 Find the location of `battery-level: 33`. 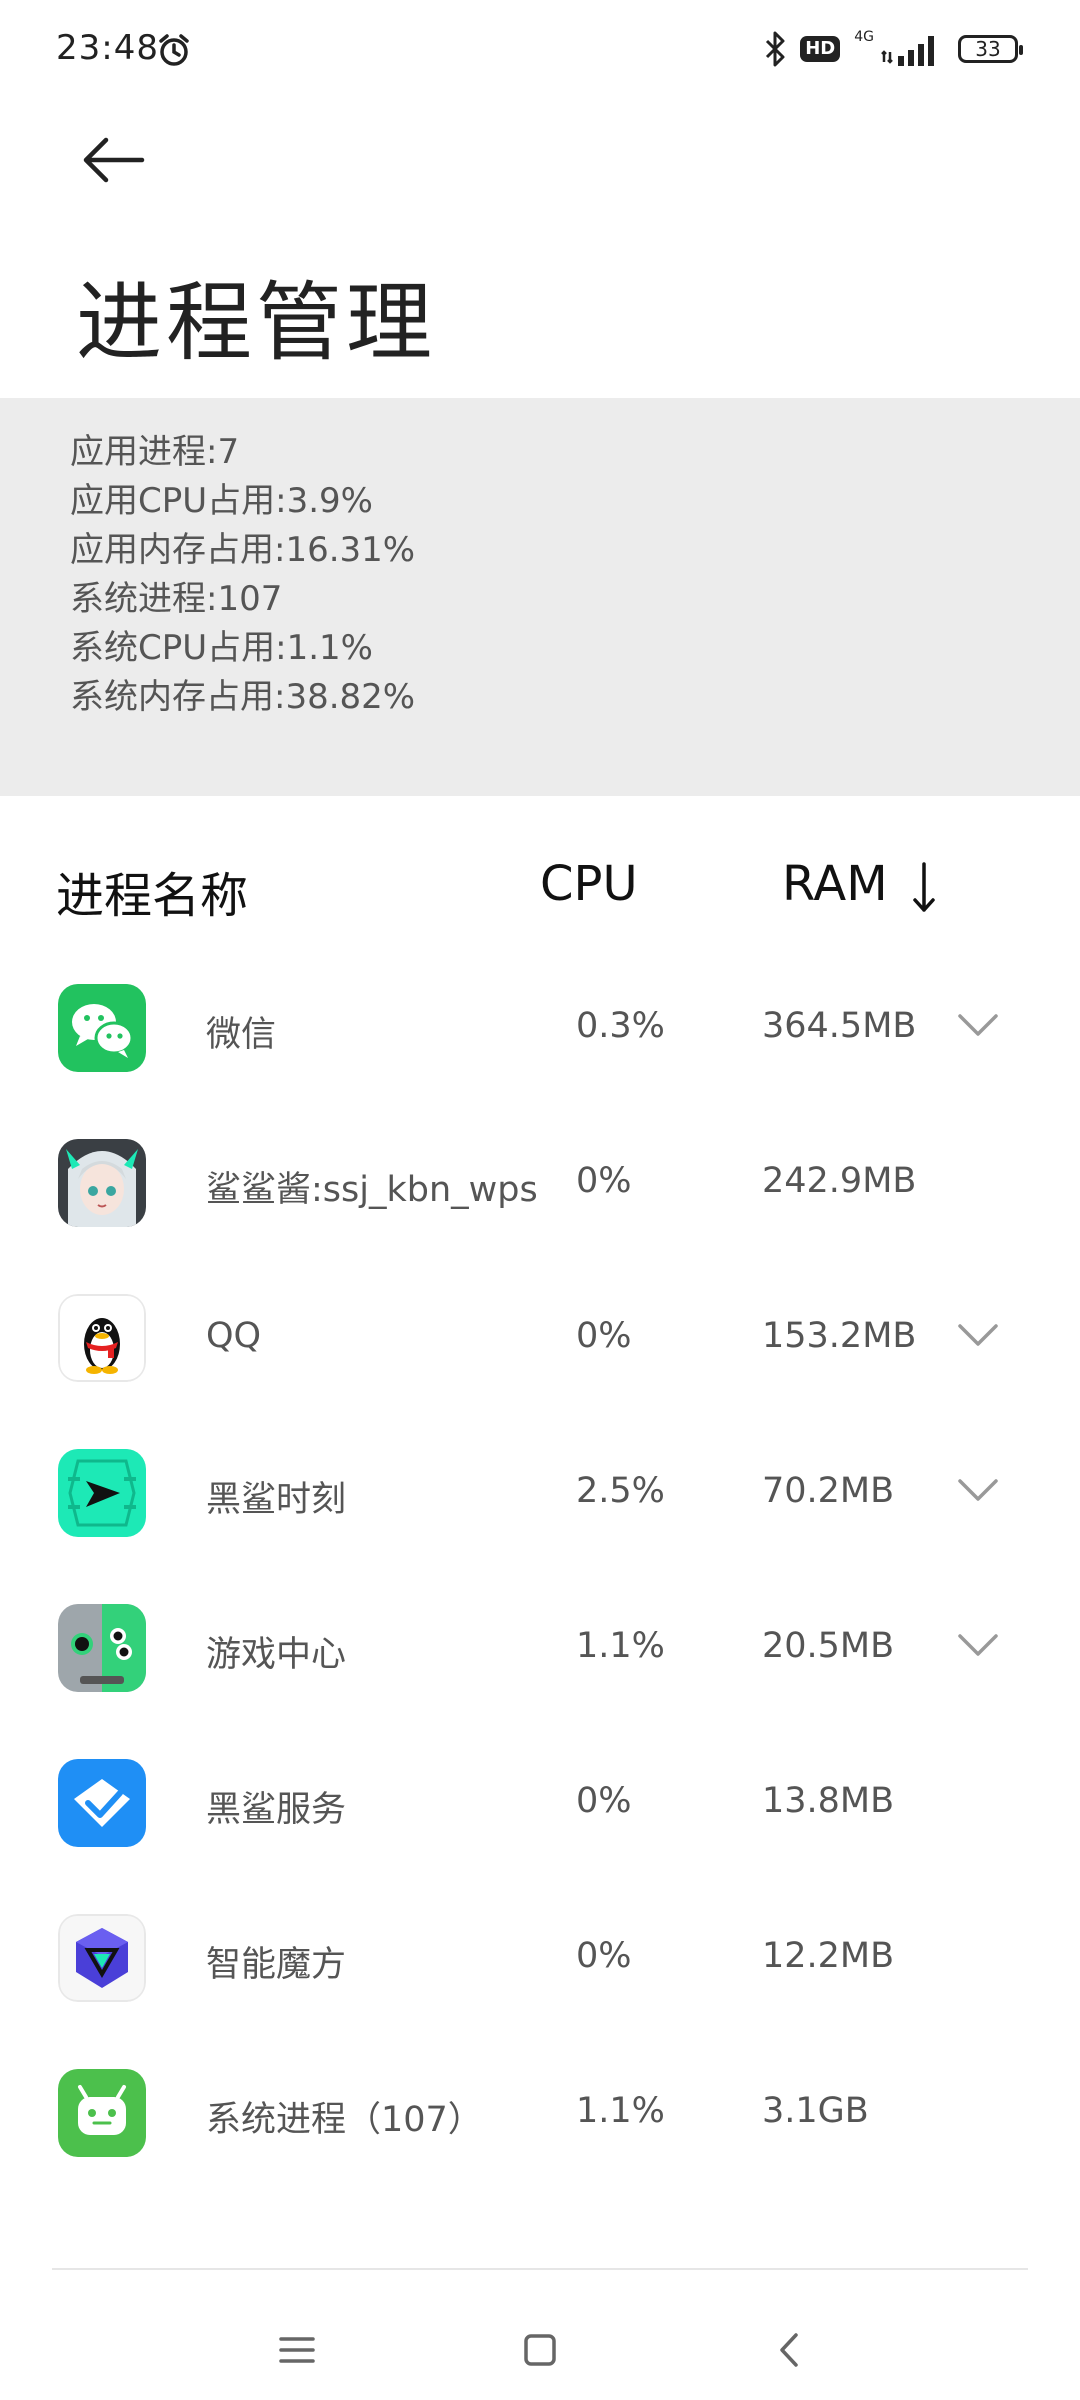

battery-level: 33 is located at coordinates (988, 49).